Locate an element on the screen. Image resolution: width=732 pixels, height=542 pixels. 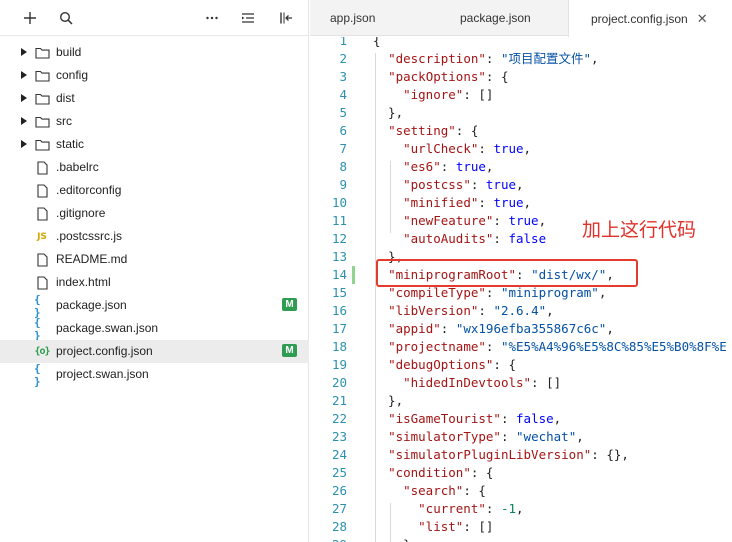
tree-item-label: .editorconfig is located at coordinates (89, 190).